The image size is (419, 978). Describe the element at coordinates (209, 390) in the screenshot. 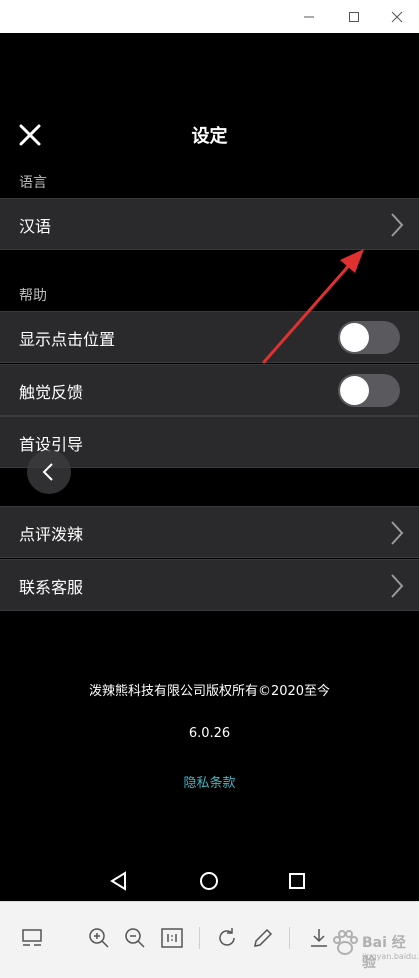

I see `row-haptic: 触觉反馈` at that location.